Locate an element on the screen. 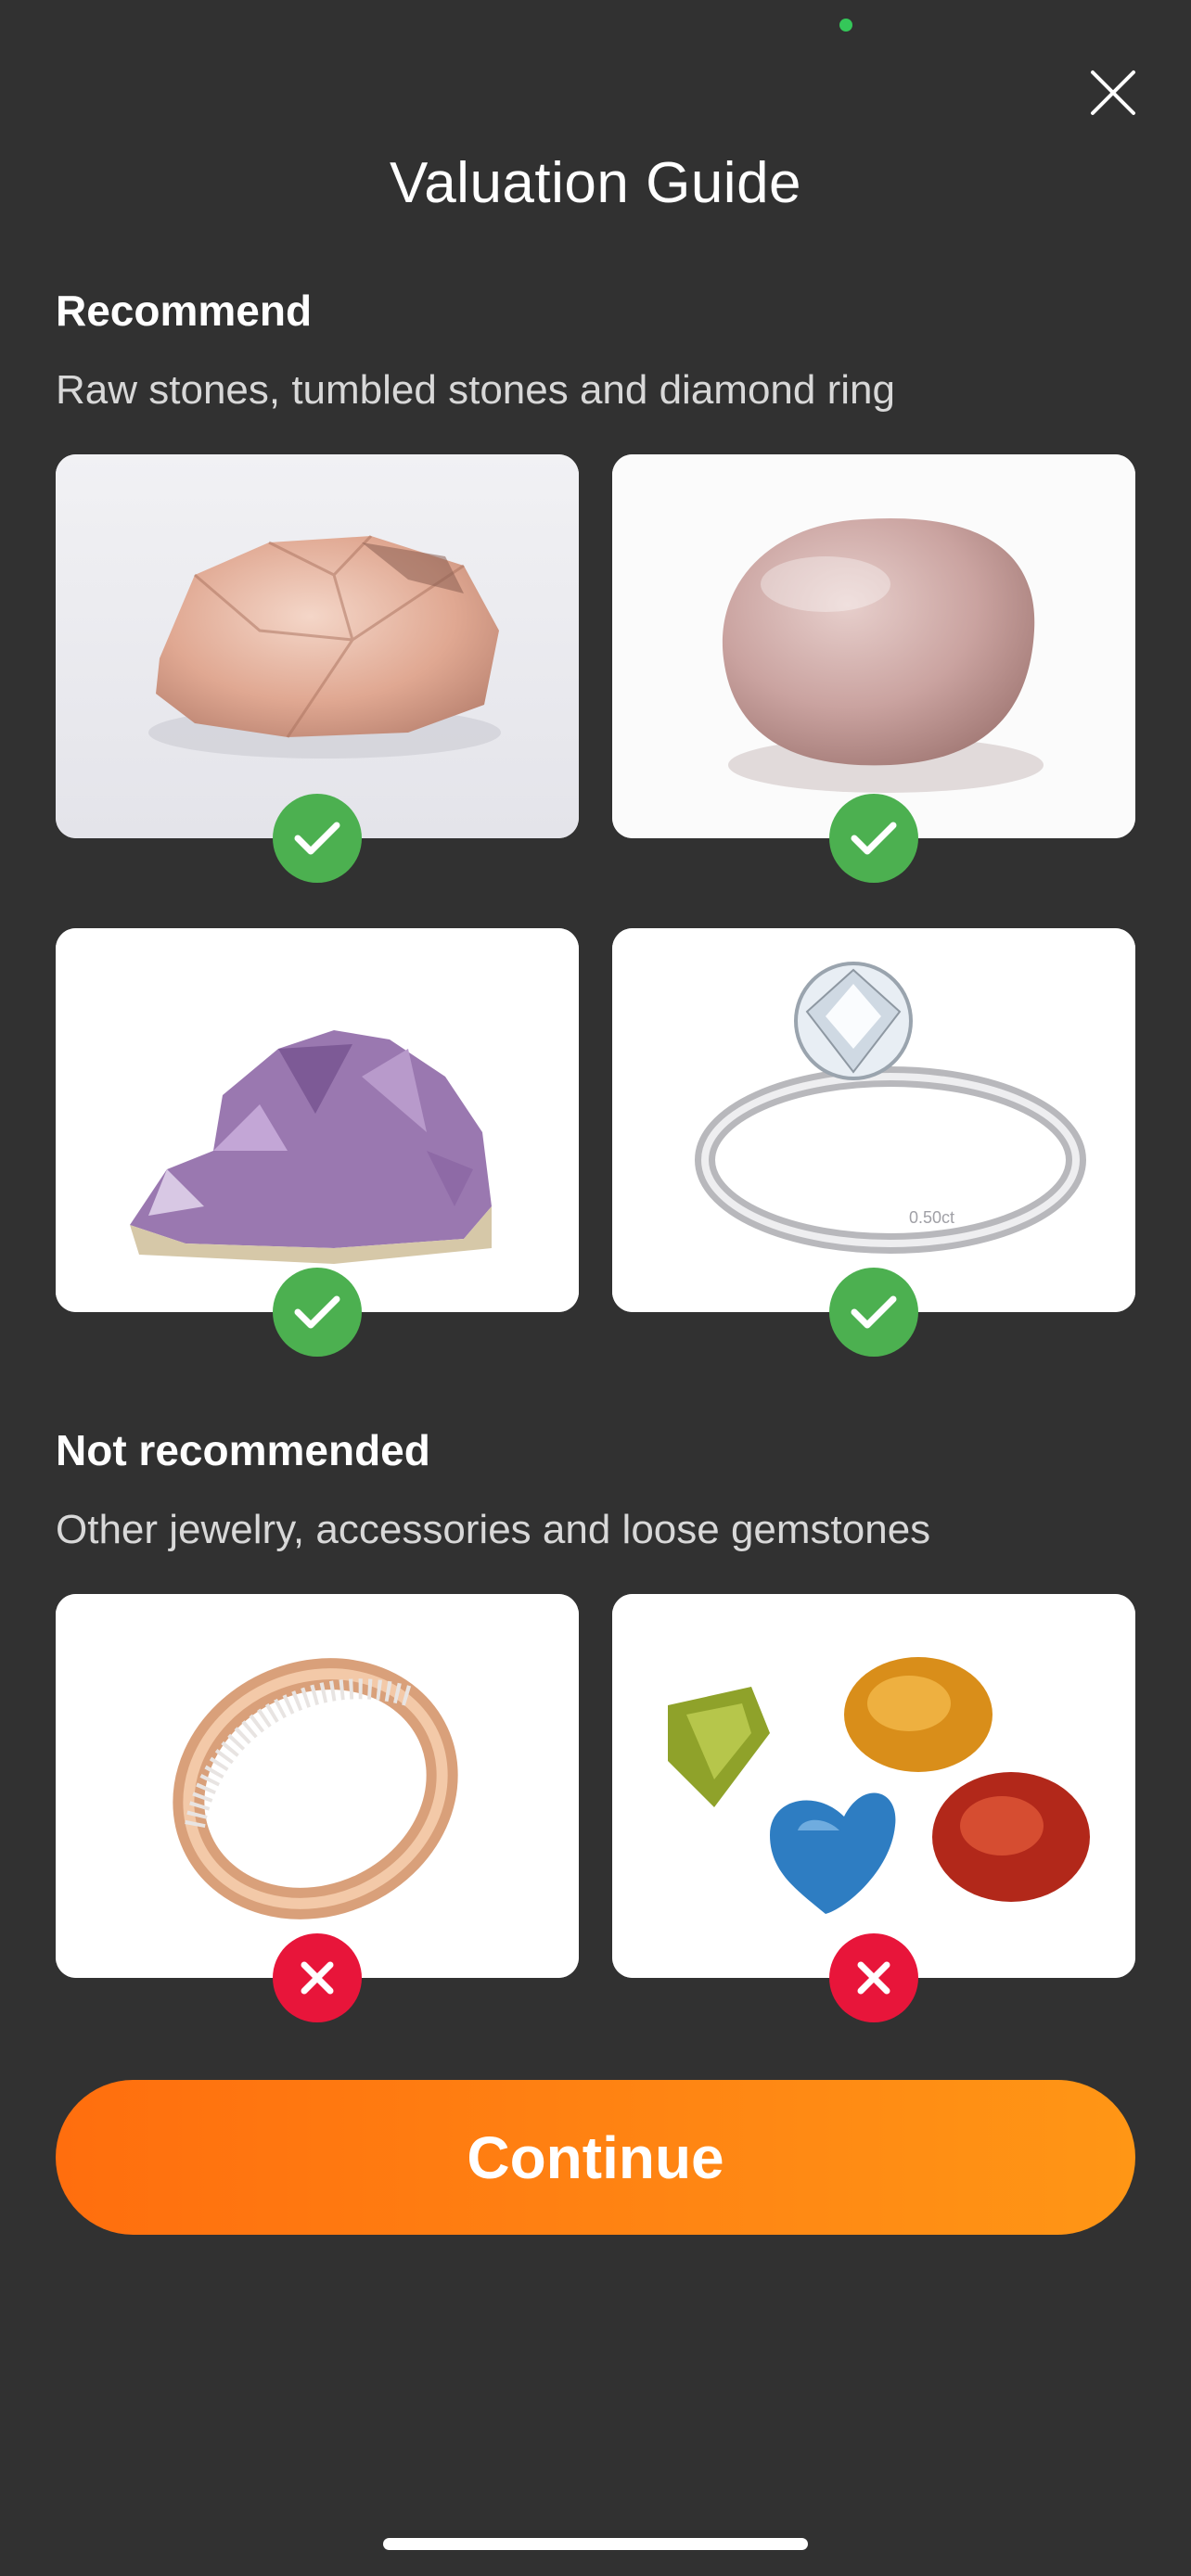 This screenshot has height=2576, width=1191. loose-gemstones-image is located at coordinates (873, 1786).